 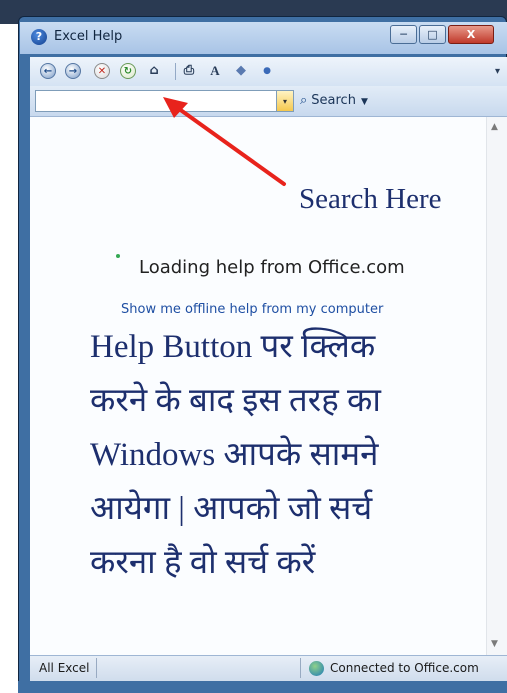 What do you see at coordinates (233, 347) in the screenshot?
I see `annotation-line: Help Button पर क्लिक` at bounding box center [233, 347].